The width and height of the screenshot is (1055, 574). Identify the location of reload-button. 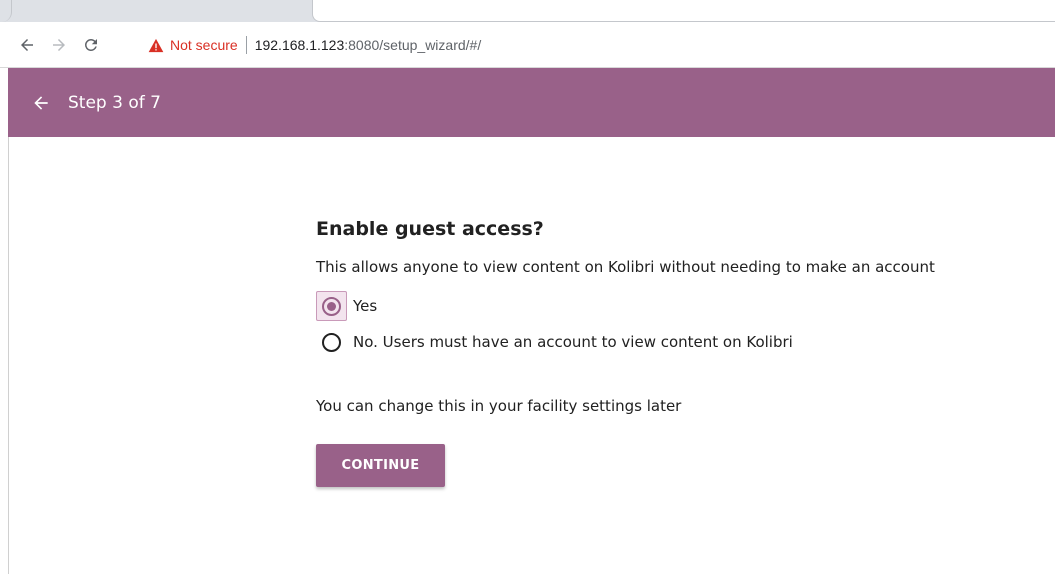
(91, 45).